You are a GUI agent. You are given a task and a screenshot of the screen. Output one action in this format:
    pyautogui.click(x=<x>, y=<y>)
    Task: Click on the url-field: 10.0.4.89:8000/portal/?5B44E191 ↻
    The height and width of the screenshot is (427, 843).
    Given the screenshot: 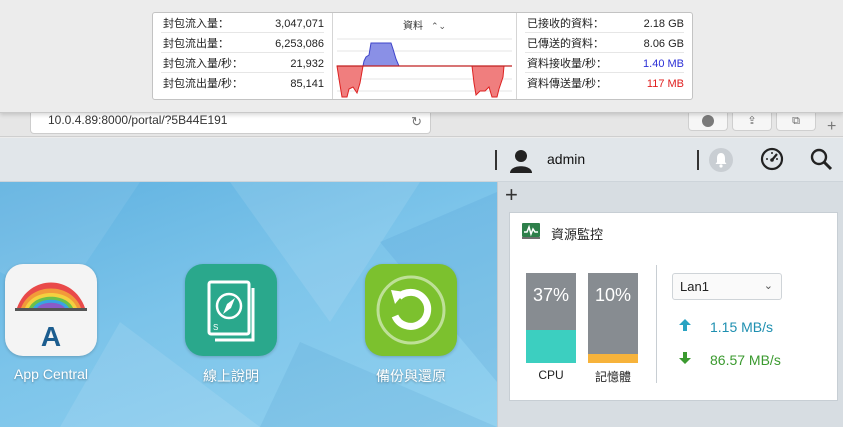 What is the action you would take?
    pyautogui.click(x=230, y=122)
    